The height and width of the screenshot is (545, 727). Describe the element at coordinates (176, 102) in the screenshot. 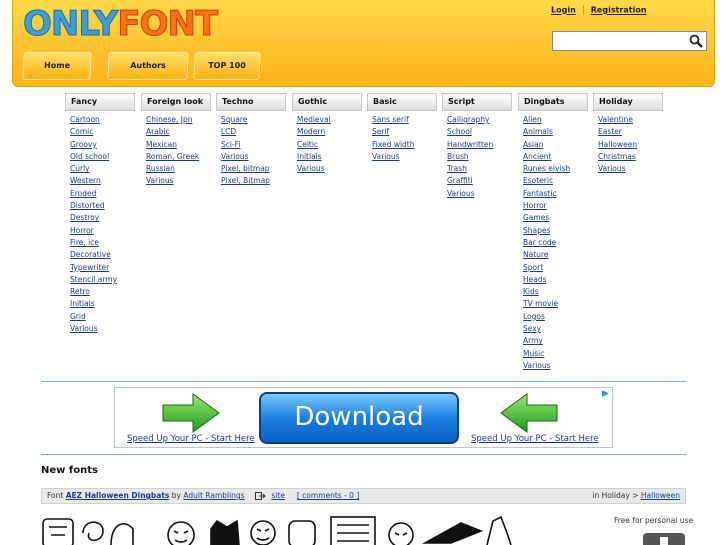

I see `category-heading: Foreign look` at that location.